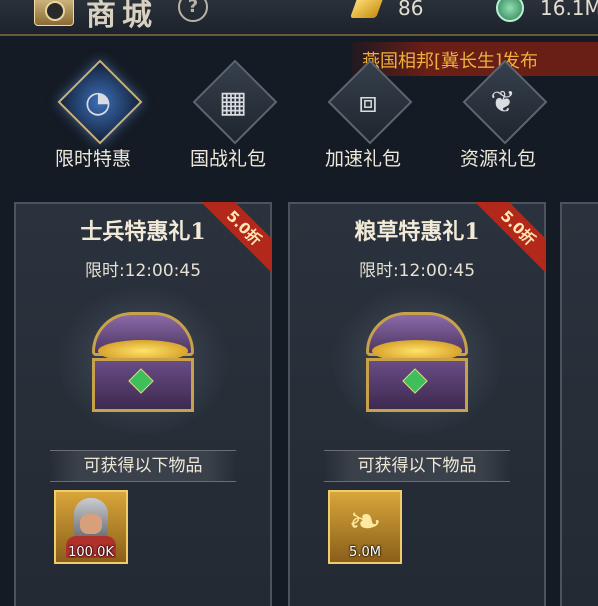  I want to click on timer-icon: ◔, so click(98, 102).